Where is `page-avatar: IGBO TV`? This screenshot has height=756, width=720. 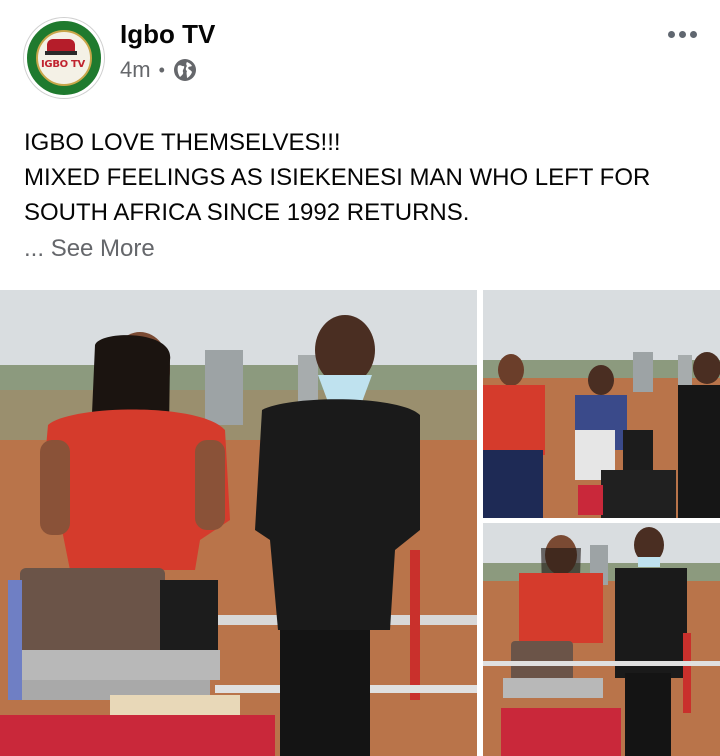
page-avatar: IGBO TV is located at coordinates (64, 58).